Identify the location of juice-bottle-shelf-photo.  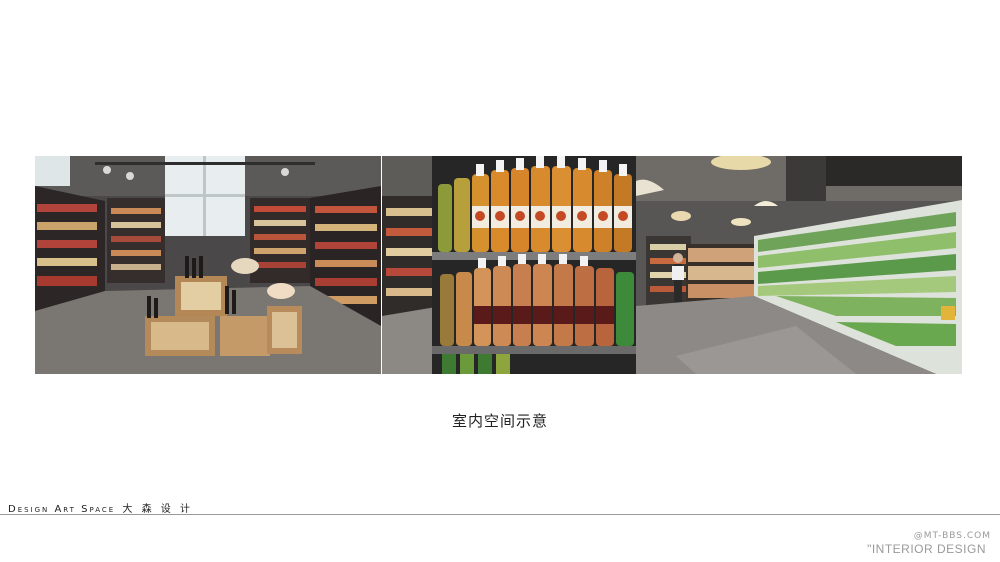
(509, 265).